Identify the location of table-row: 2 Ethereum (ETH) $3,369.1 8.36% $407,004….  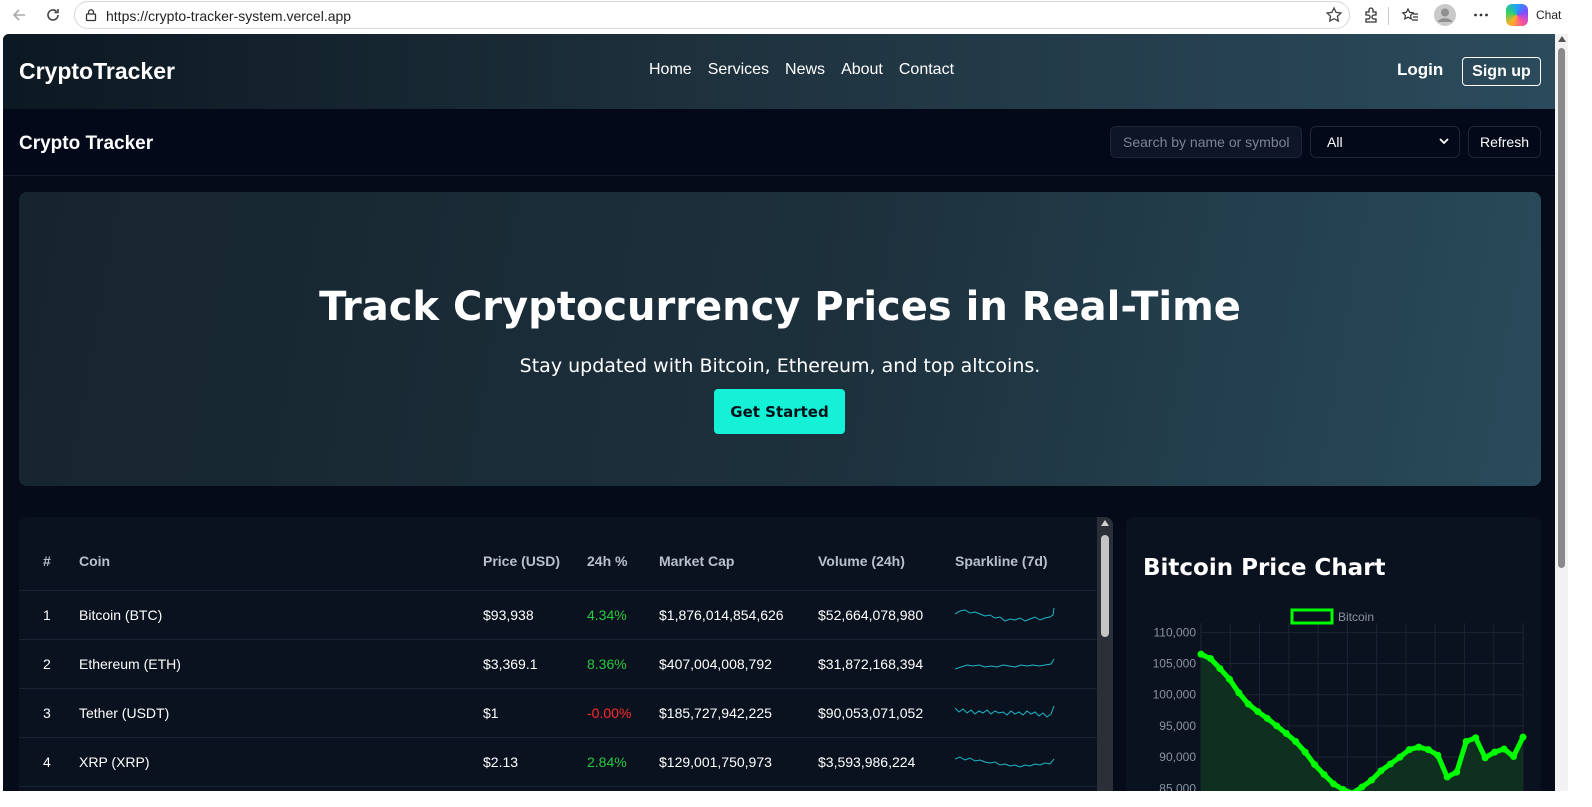
(559, 664).